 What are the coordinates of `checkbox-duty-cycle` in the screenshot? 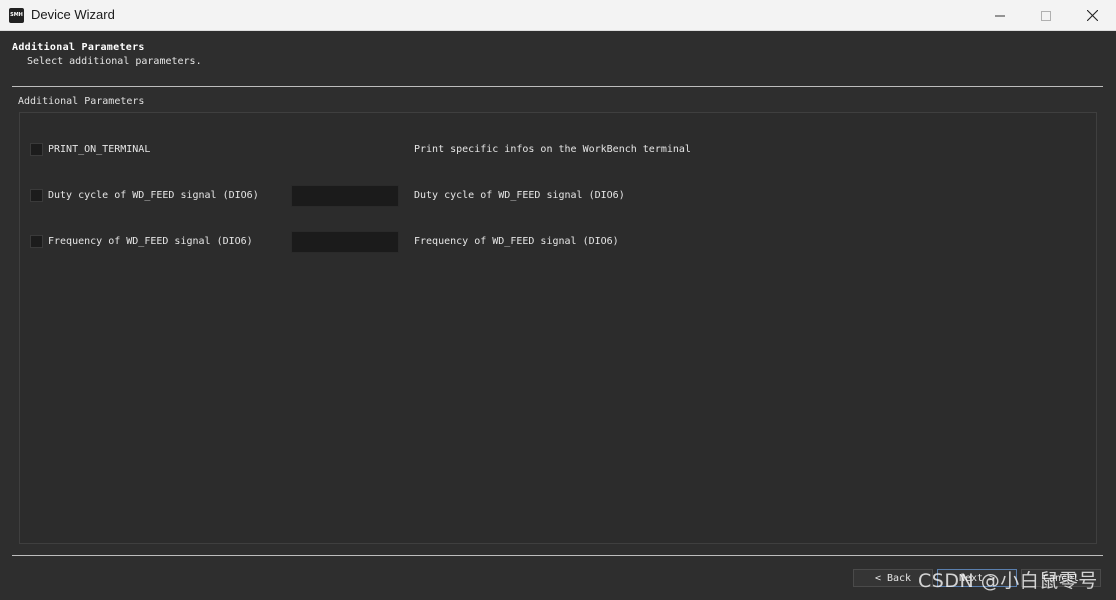 It's located at (36, 195).